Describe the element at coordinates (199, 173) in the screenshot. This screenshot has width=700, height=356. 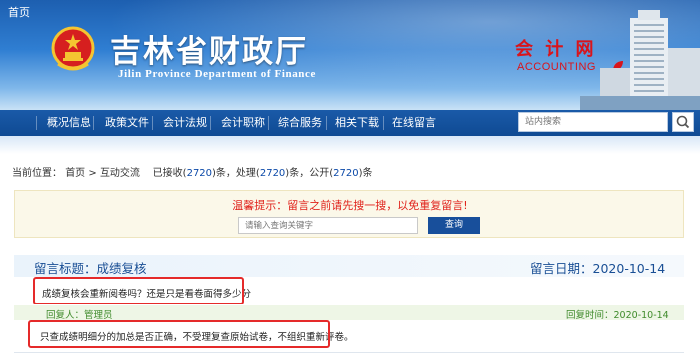
I see `received-count: 2720` at that location.